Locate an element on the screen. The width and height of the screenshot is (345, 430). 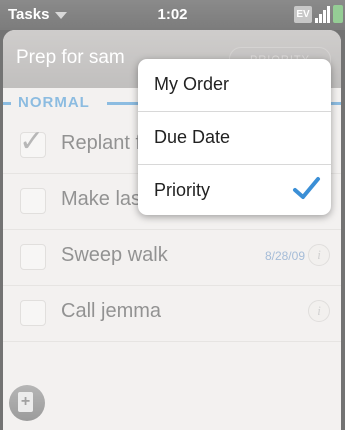
sort-option-label: Priority is located at coordinates (182, 190).